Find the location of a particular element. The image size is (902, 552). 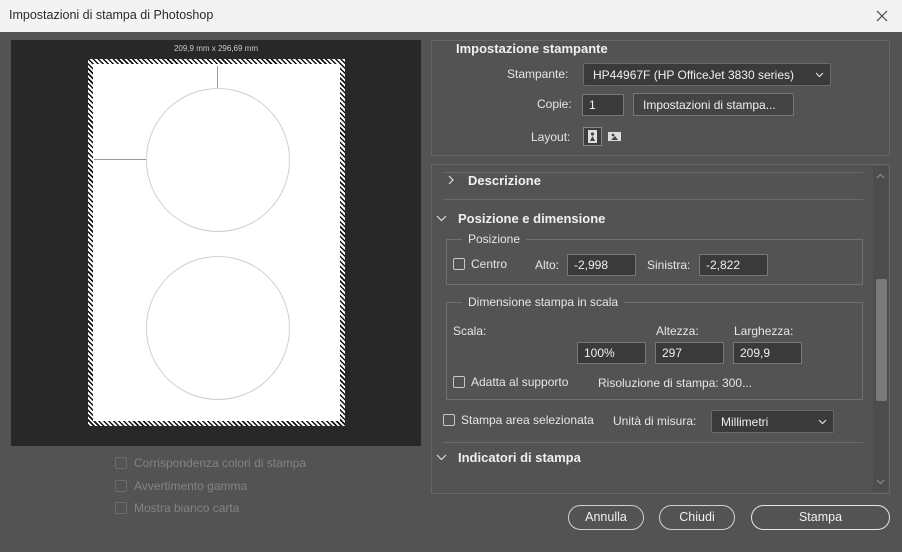

scale-value: 100% is located at coordinates (599, 353).